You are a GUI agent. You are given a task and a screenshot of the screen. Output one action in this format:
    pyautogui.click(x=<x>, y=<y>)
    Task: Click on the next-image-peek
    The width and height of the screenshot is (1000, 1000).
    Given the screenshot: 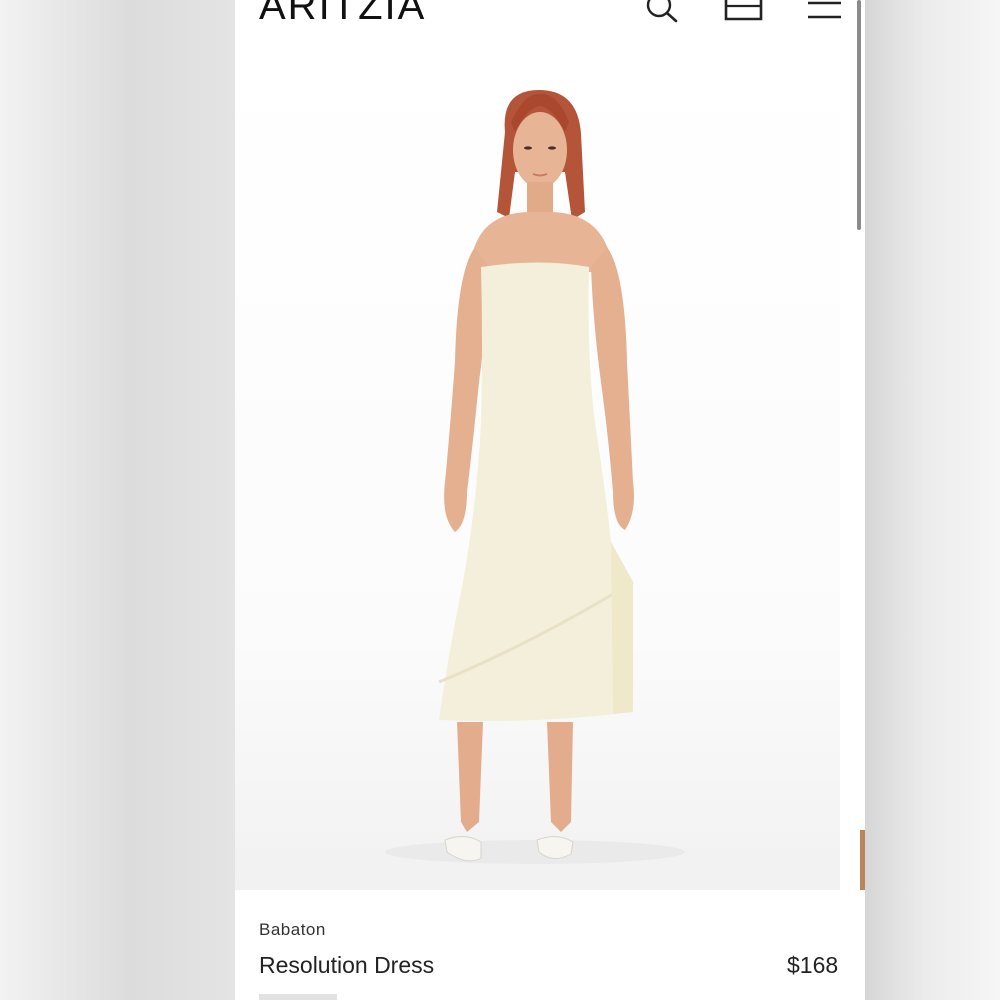 What is the action you would take?
    pyautogui.click(x=862, y=860)
    